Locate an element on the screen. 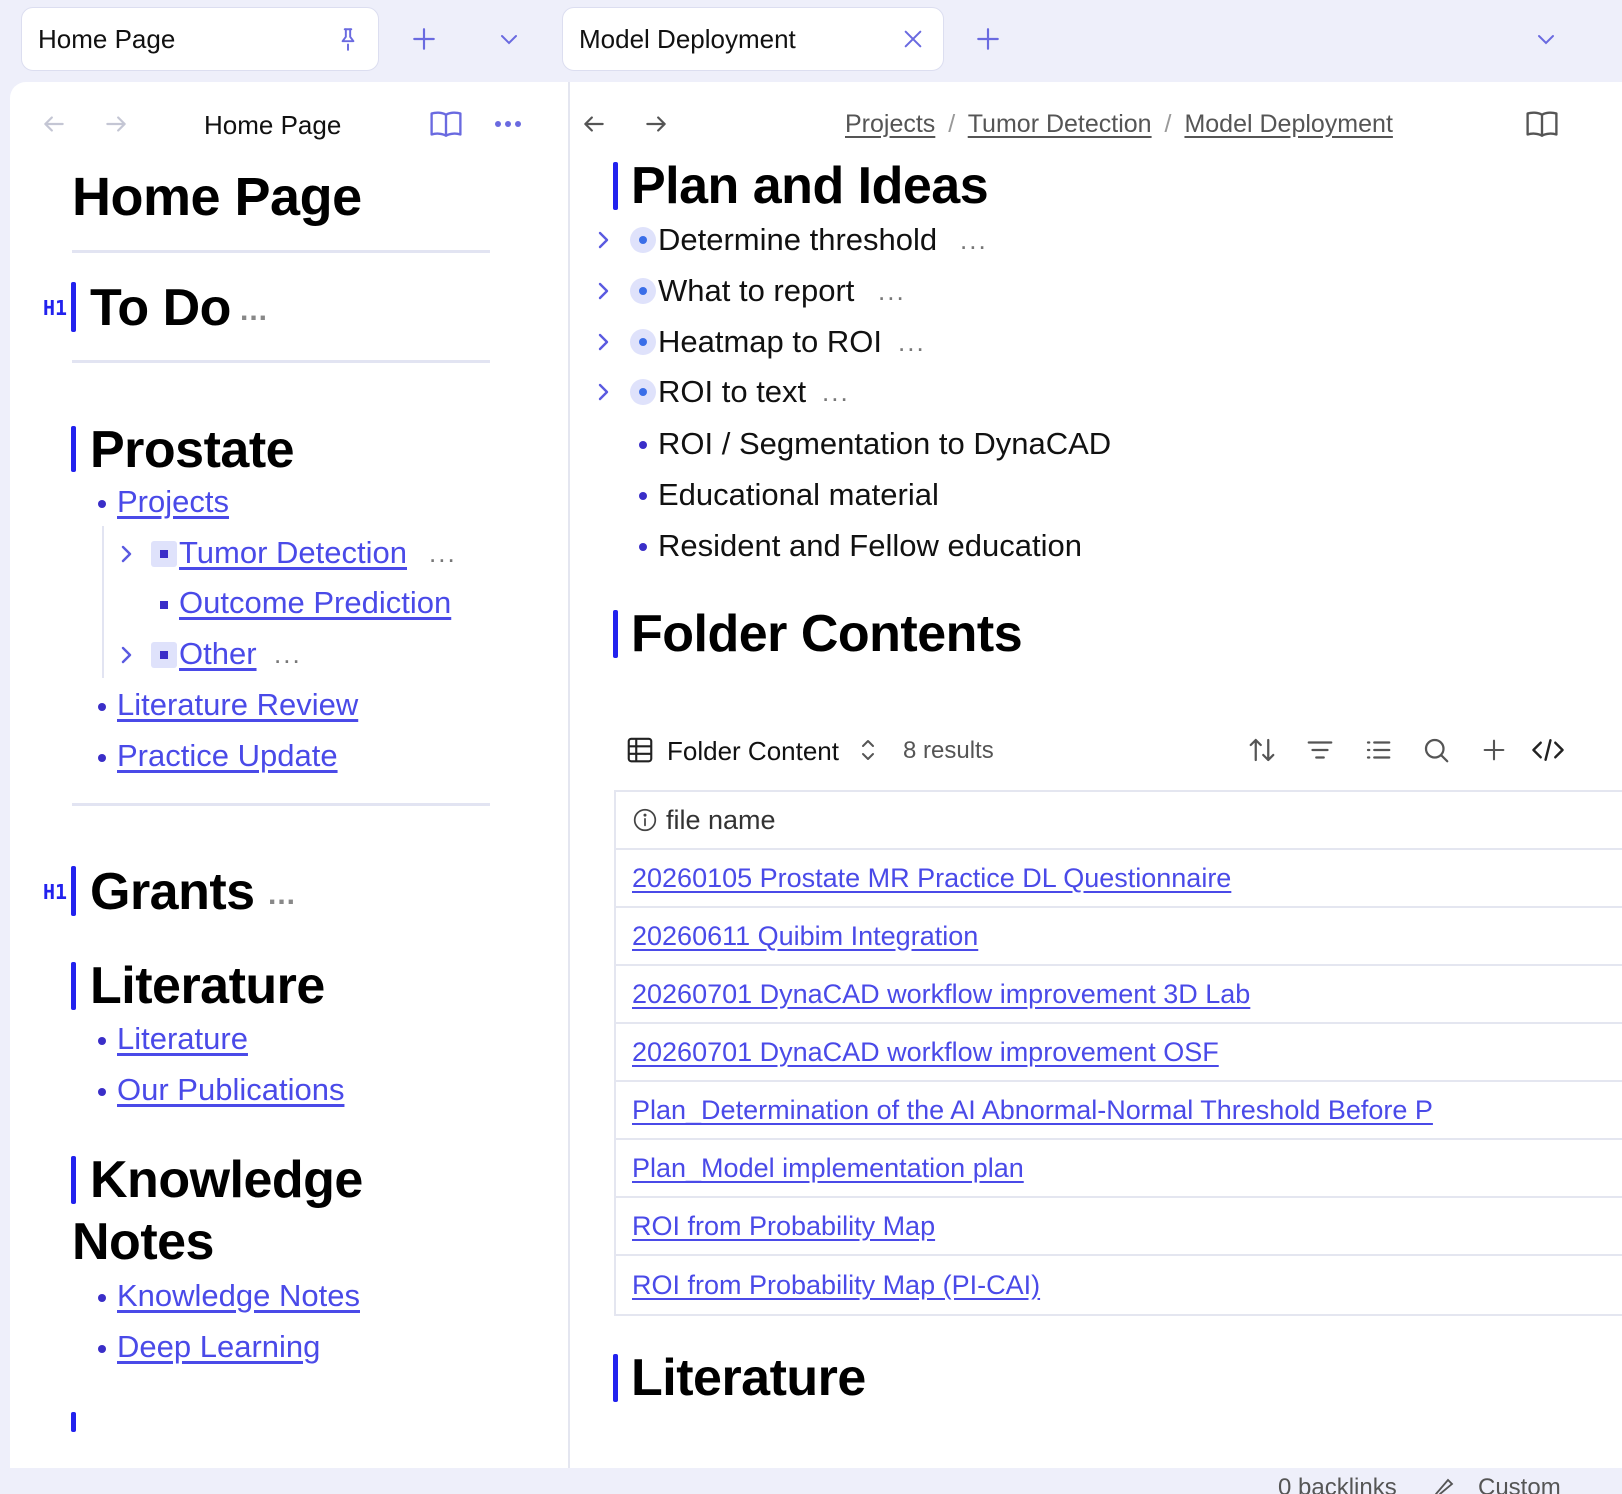  properties-list-icon is located at coordinates (1378, 750).